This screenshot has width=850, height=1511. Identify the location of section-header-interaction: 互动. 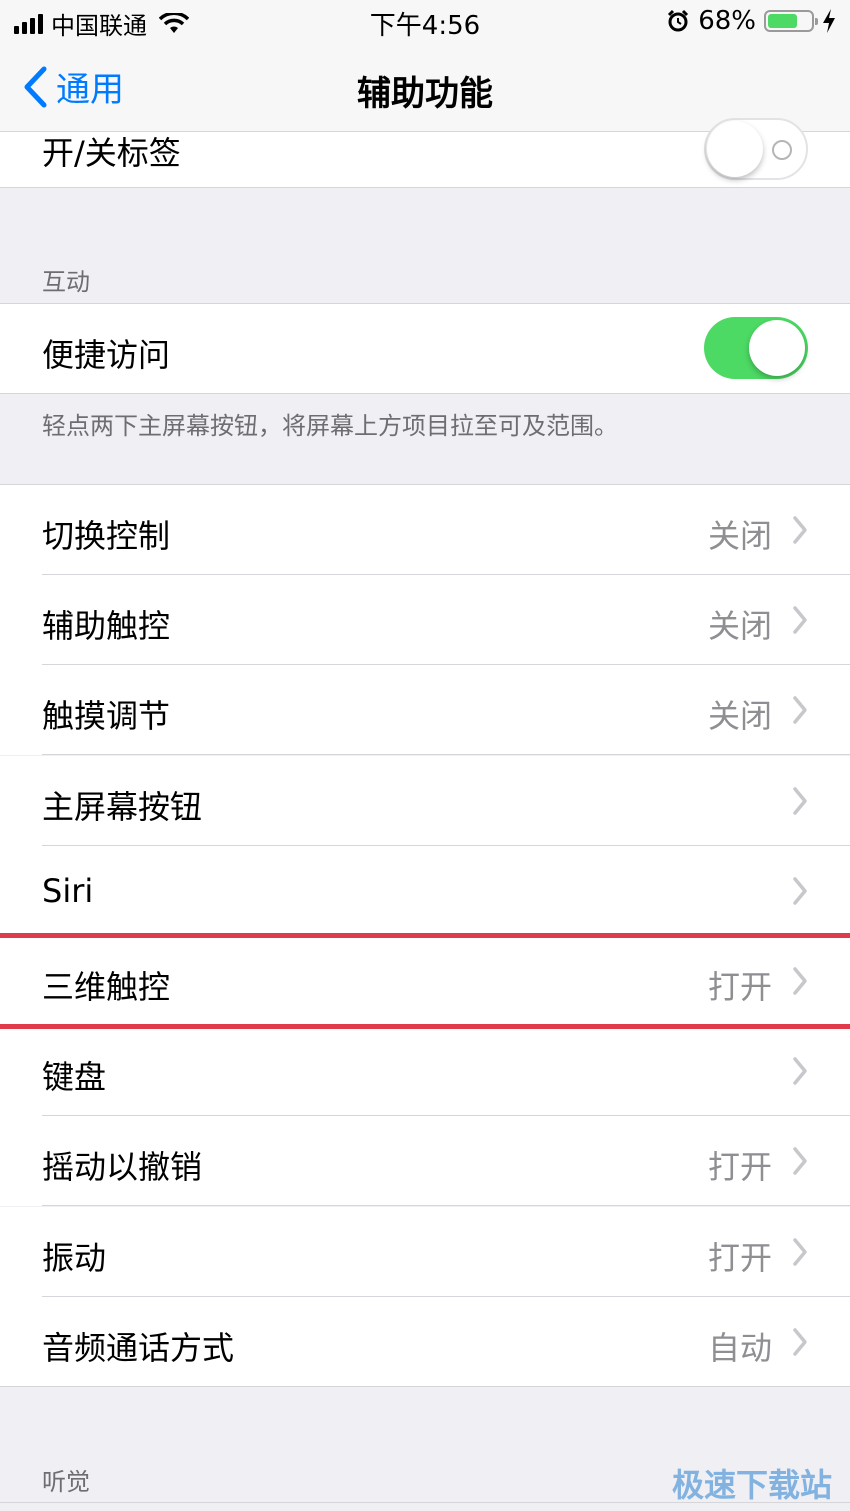
(66, 282).